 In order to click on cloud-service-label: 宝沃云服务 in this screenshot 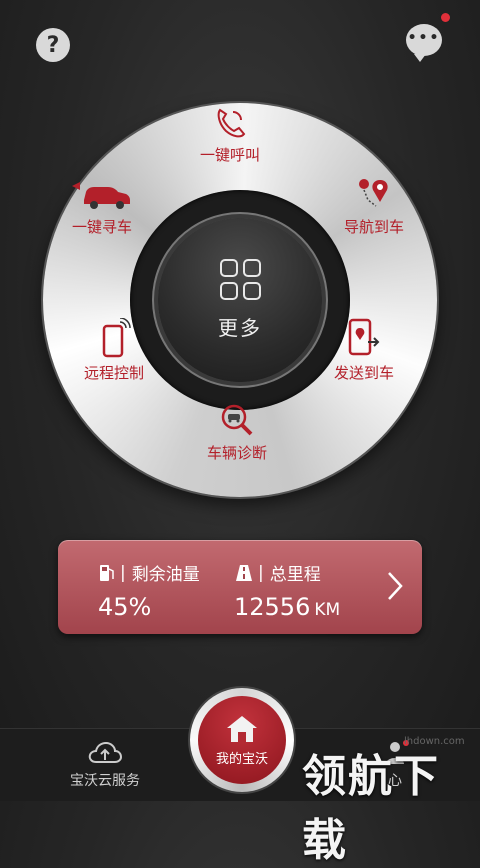, I will do `click(105, 781)`.